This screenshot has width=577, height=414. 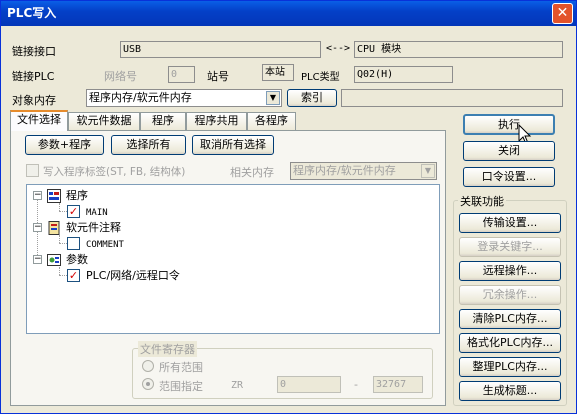 What do you see at coordinates (237, 385) in the screenshot?
I see `zr-label: ZR` at bounding box center [237, 385].